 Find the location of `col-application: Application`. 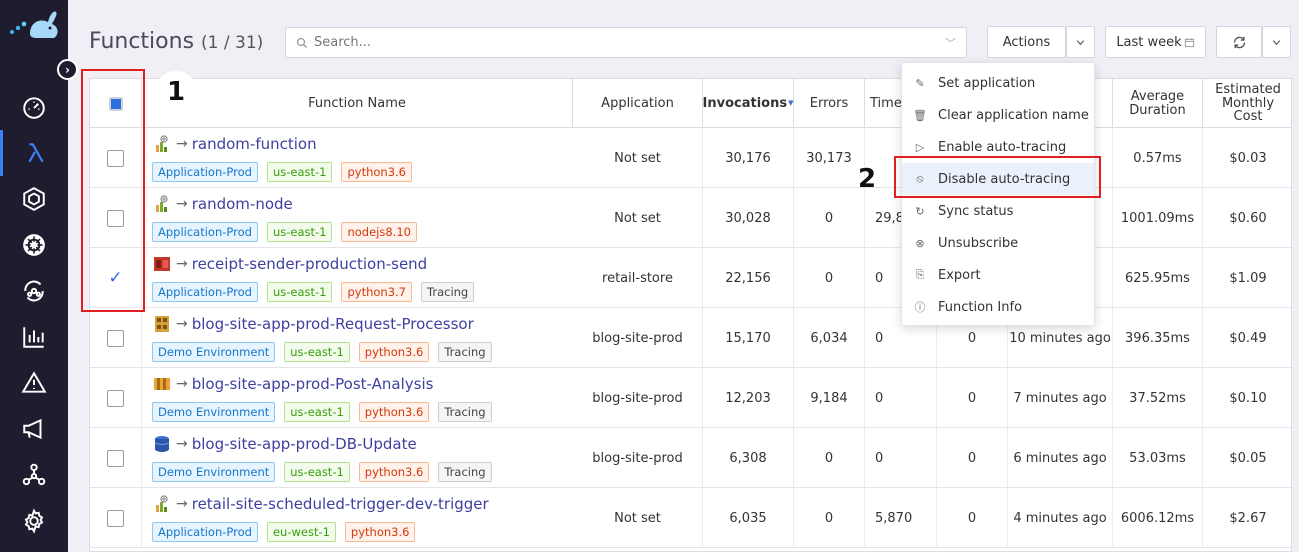

col-application: Application is located at coordinates (638, 103).